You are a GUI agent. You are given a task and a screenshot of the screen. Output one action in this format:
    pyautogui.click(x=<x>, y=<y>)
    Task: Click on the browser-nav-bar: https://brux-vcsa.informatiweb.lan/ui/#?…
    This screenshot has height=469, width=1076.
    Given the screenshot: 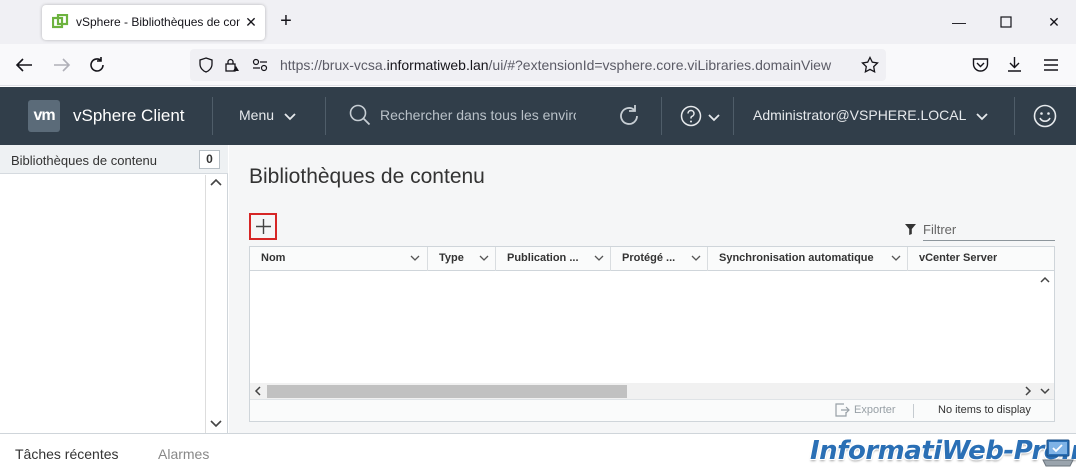 What is the action you would take?
    pyautogui.click(x=538, y=65)
    